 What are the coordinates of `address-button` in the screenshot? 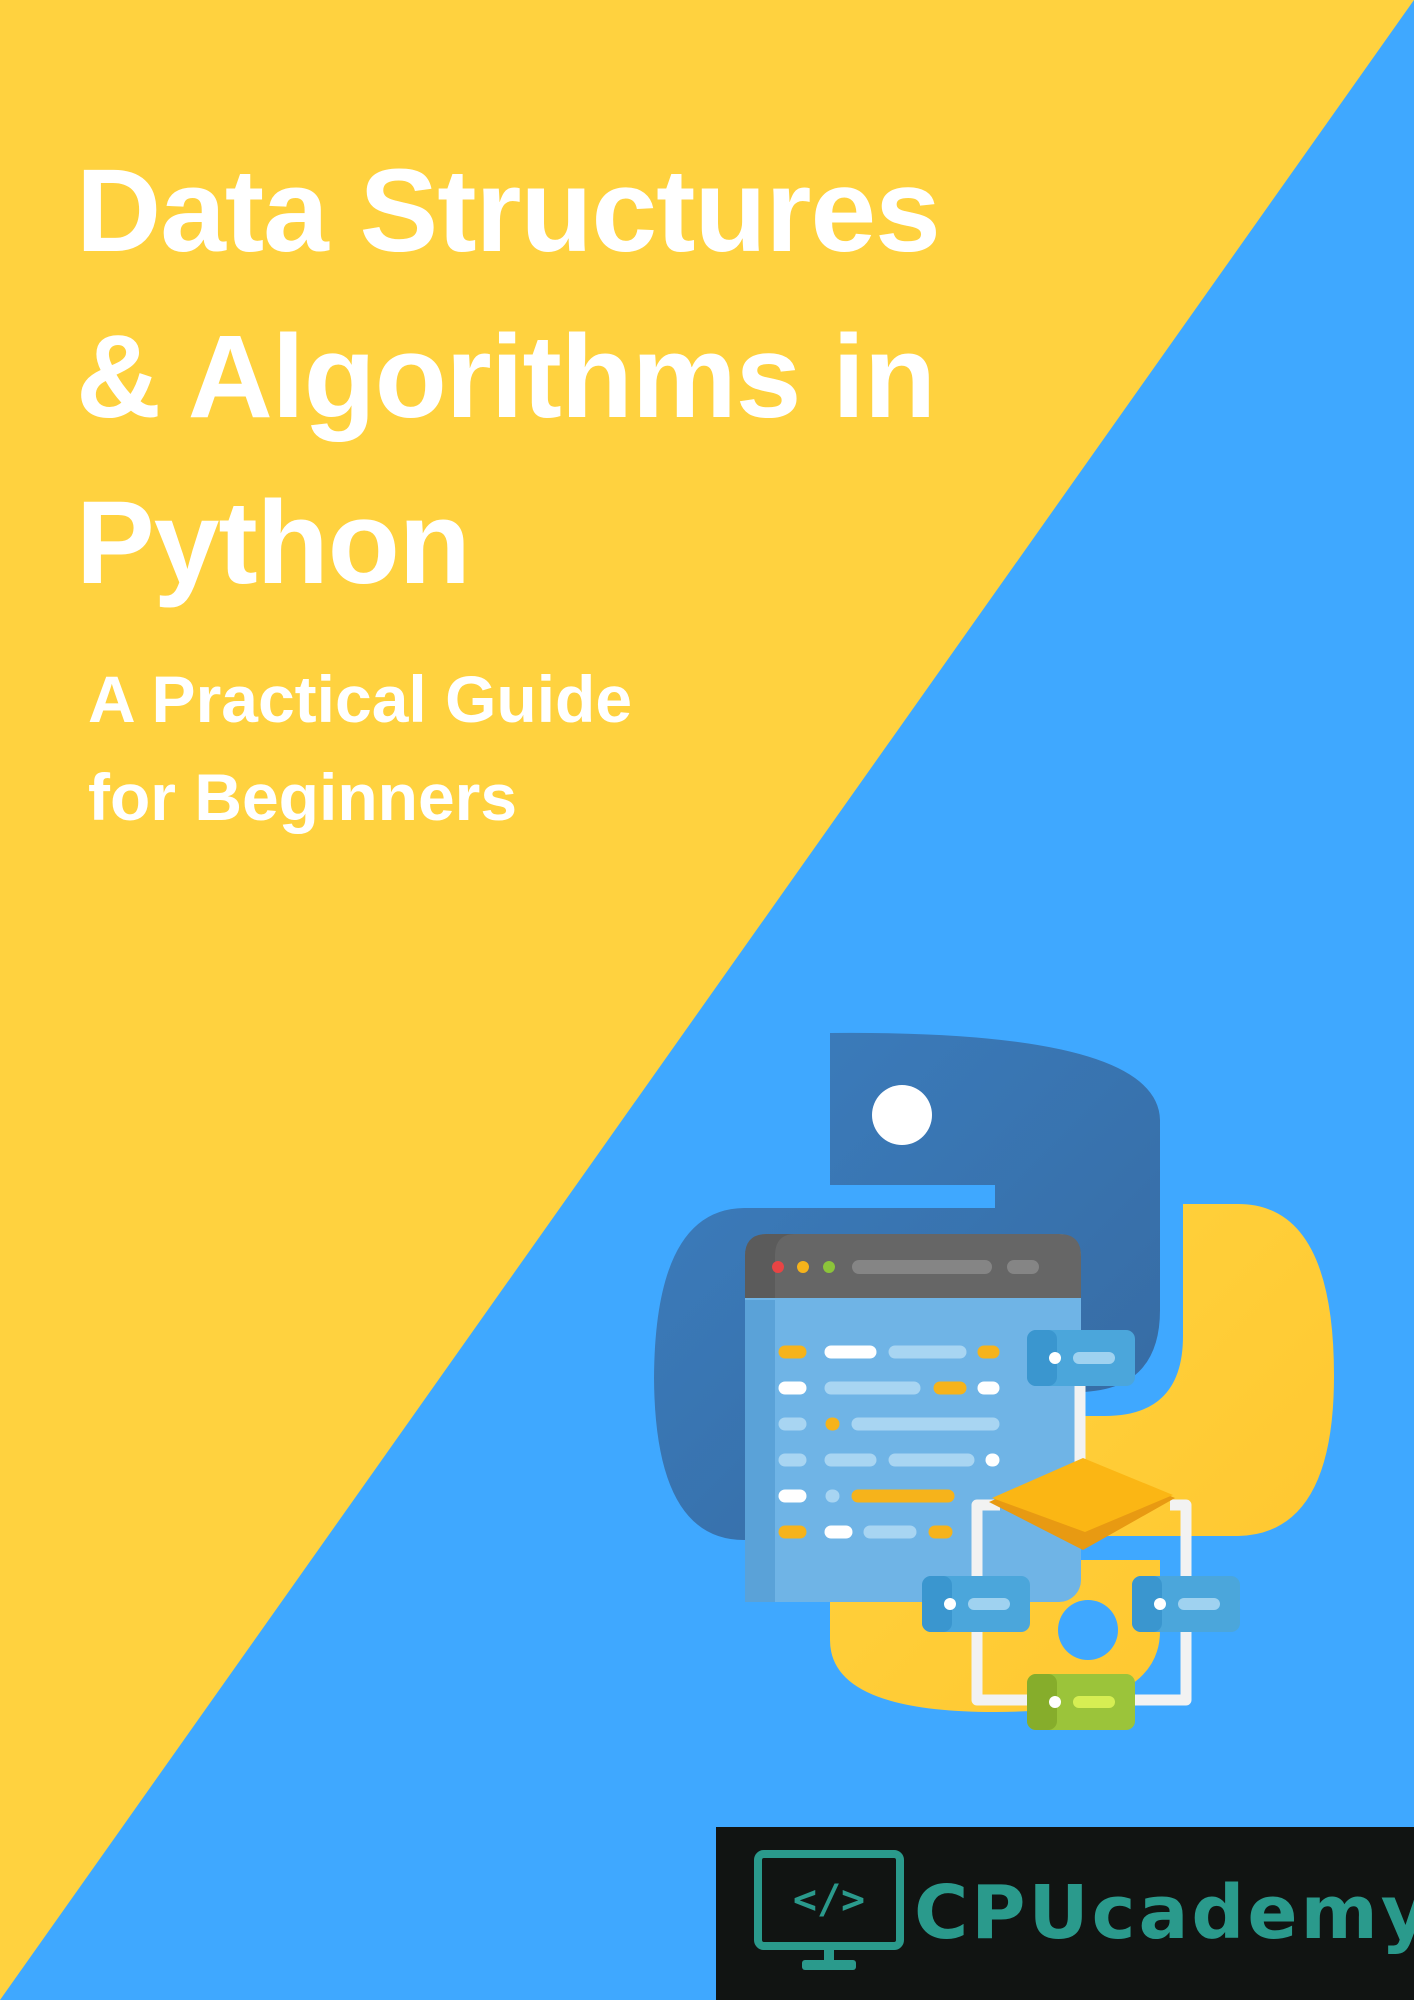 It's located at (1023, 1267).